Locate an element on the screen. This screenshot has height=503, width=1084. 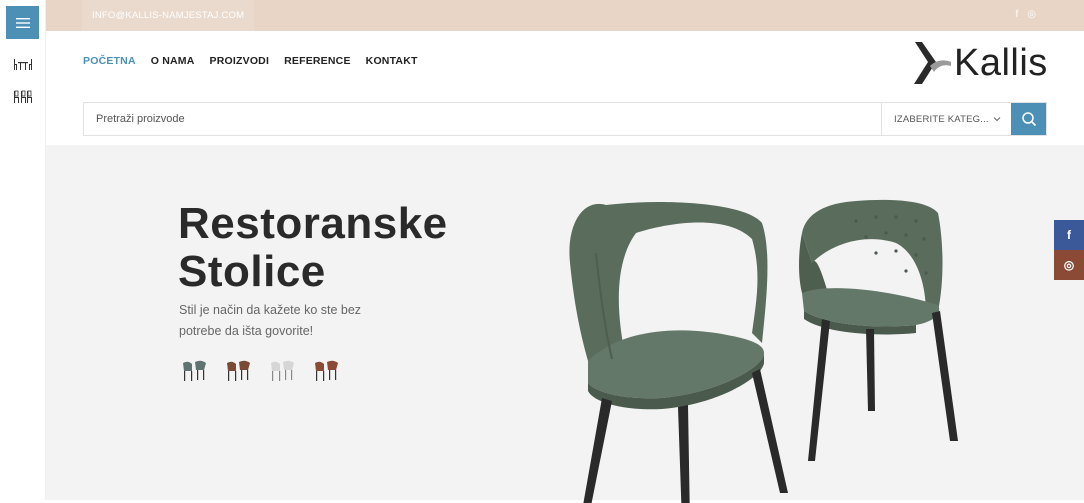
nav-item-o-nama: O NAMA is located at coordinates (173, 61).